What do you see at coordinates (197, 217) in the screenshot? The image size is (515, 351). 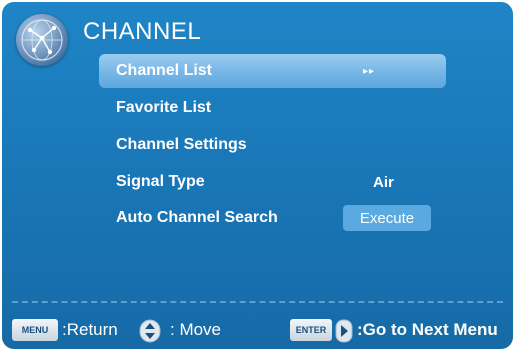 I see `menu-item-label: Auto Channel Search` at bounding box center [197, 217].